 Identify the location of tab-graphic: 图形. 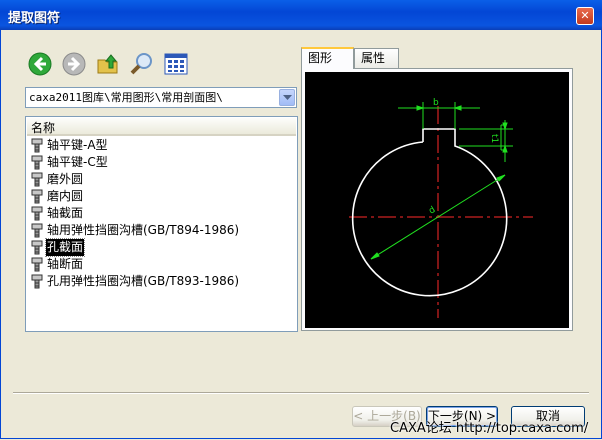
(327, 58).